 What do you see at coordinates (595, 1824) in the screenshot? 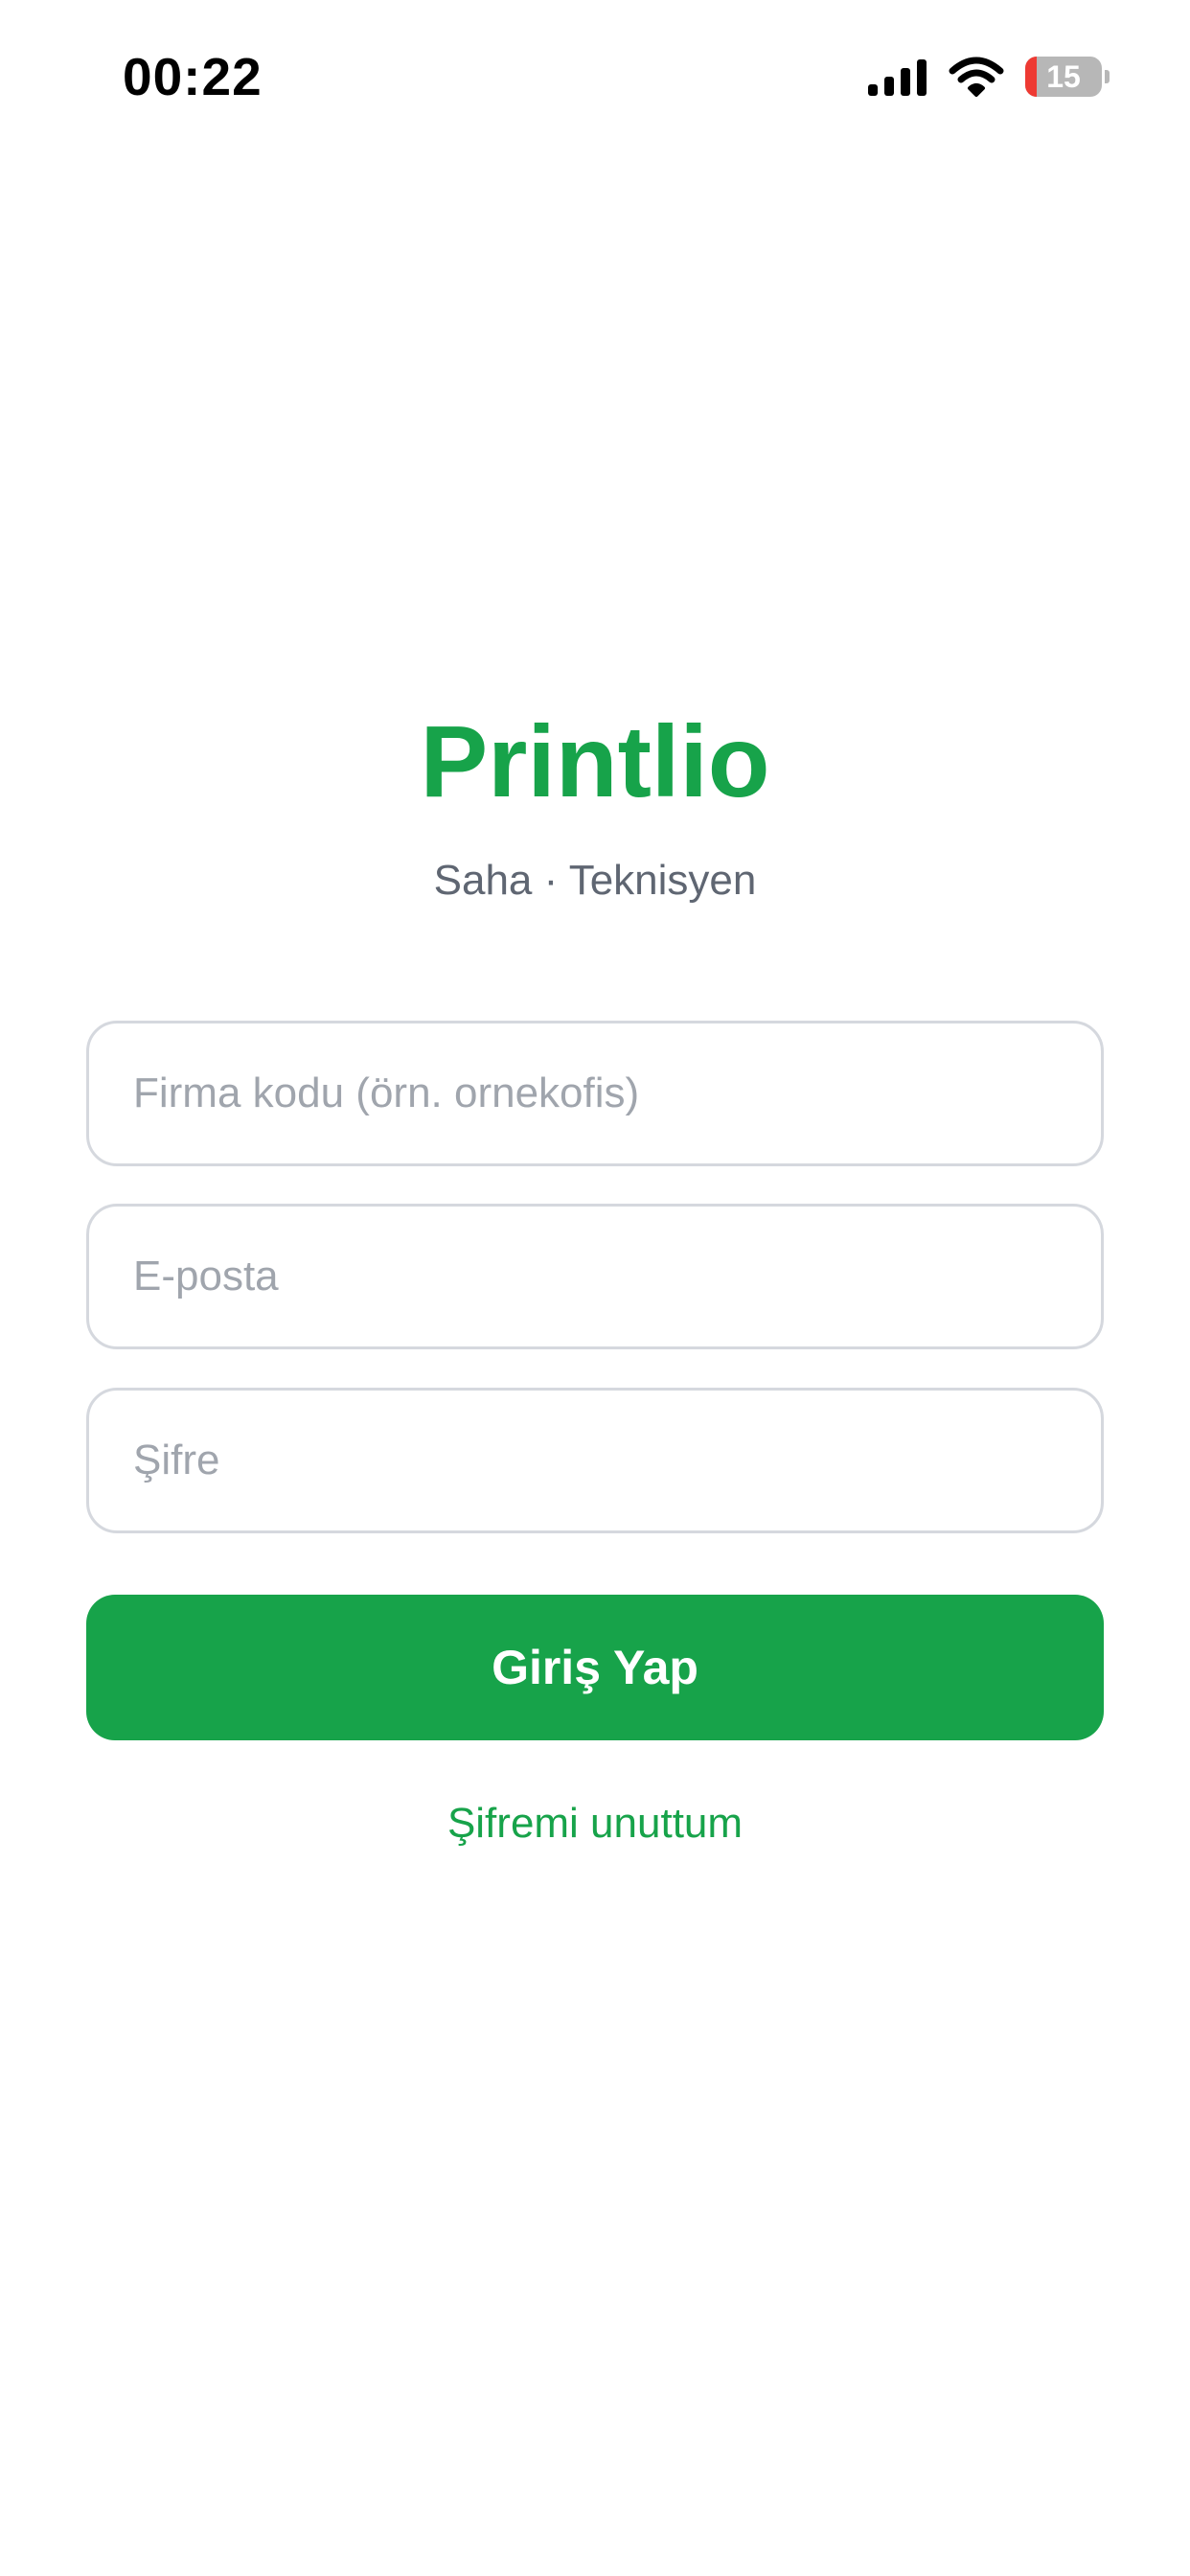
I see `forgot-password-link: Şifremi unuttum` at bounding box center [595, 1824].